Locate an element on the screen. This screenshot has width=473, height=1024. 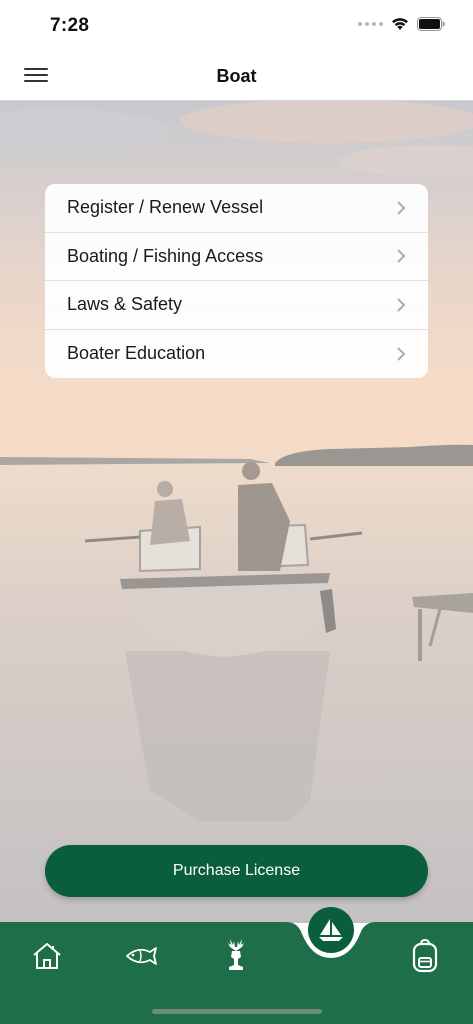
sailboat-icon is located at coordinates (331, 930).